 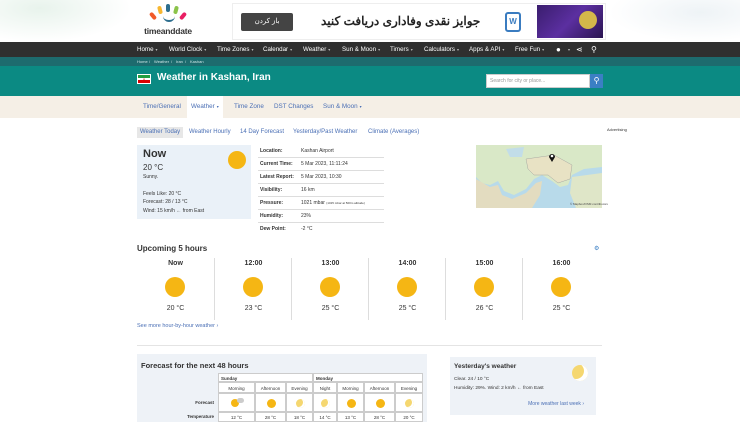 I want to click on iran-flag-icon: ●, so click(x=144, y=79).